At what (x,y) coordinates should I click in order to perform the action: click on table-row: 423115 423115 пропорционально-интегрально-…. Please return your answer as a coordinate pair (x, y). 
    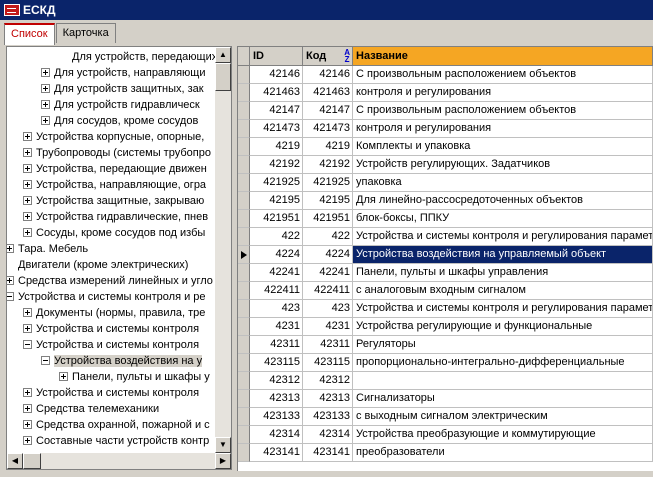
    Looking at the image, I should click on (445, 363).